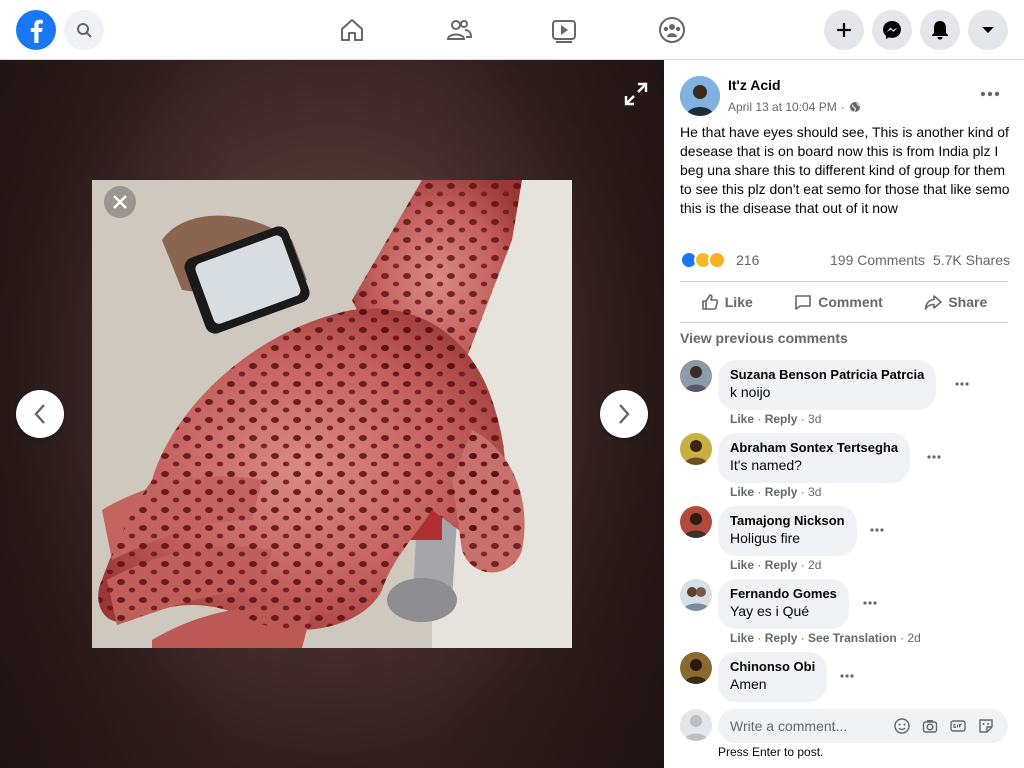  I want to click on post-options-button, so click(990, 94).